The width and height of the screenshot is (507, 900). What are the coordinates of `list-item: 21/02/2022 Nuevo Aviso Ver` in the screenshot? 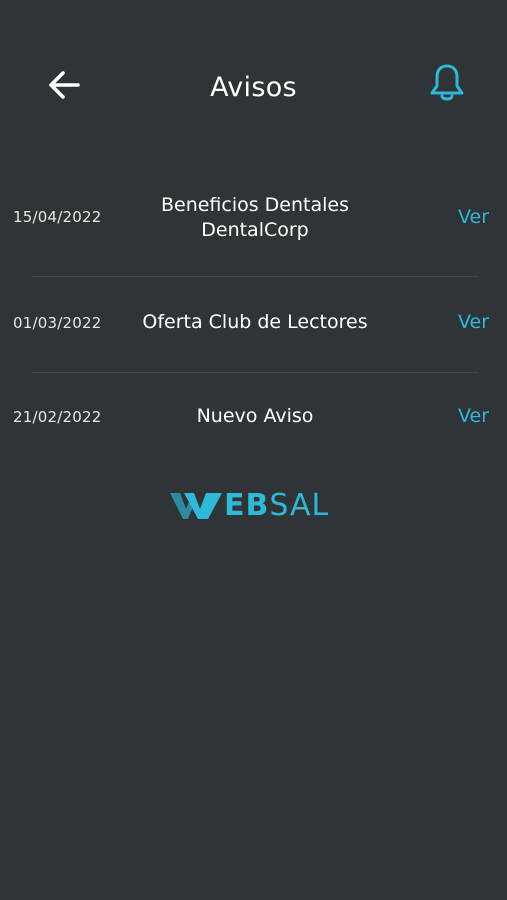 It's located at (253, 419).